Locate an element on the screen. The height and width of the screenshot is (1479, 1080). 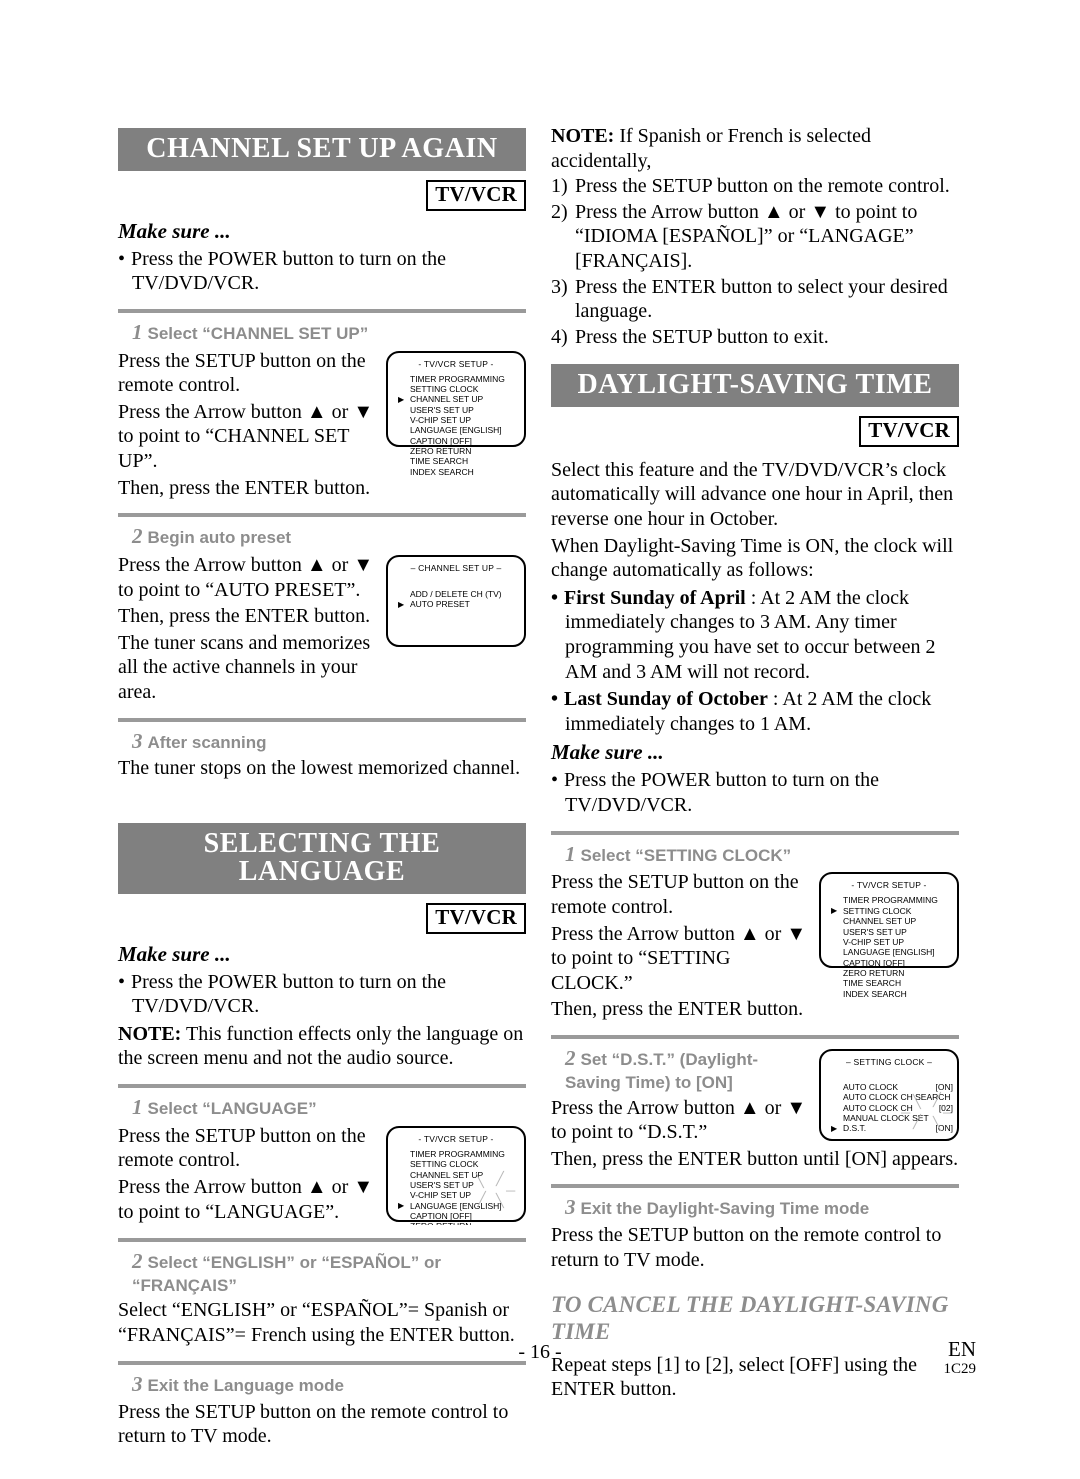
osd-item: MANUAL CLOCK SET is located at coordinates (898, 1118).